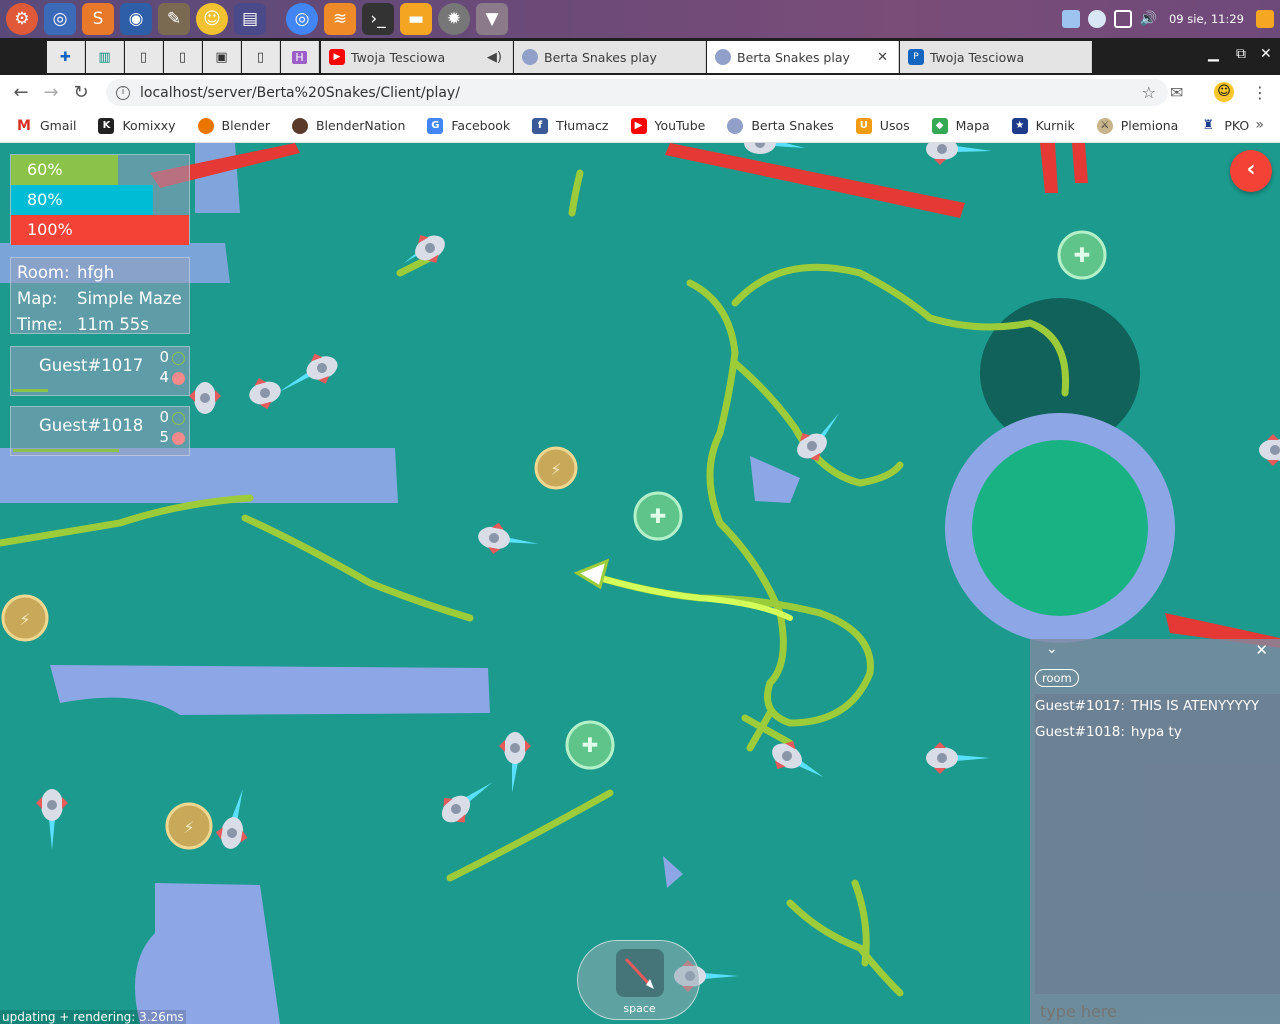 The image size is (1280, 1024). Describe the element at coordinates (1251, 171) in the screenshot. I see `collapse-panel-button: ‹` at that location.